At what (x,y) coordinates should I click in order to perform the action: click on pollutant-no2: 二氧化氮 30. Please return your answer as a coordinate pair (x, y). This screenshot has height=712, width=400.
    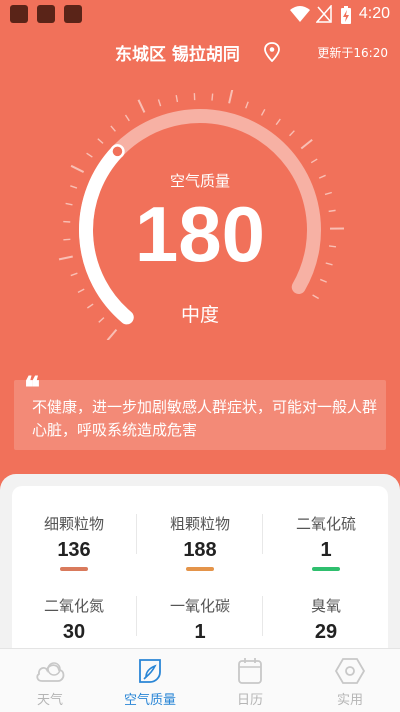
    Looking at the image, I should click on (74, 613).